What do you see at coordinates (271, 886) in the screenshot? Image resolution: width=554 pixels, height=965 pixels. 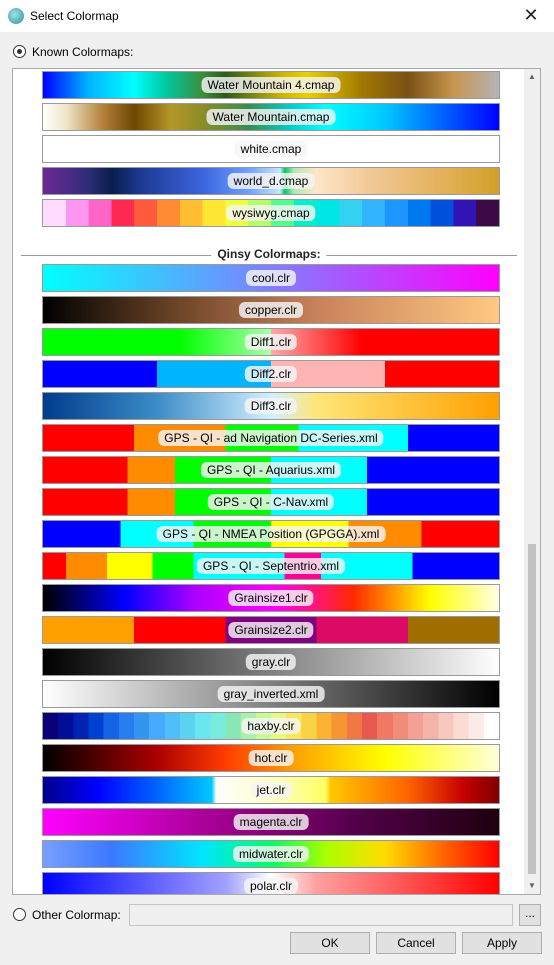 I see `colormap-label: polar.clr` at bounding box center [271, 886].